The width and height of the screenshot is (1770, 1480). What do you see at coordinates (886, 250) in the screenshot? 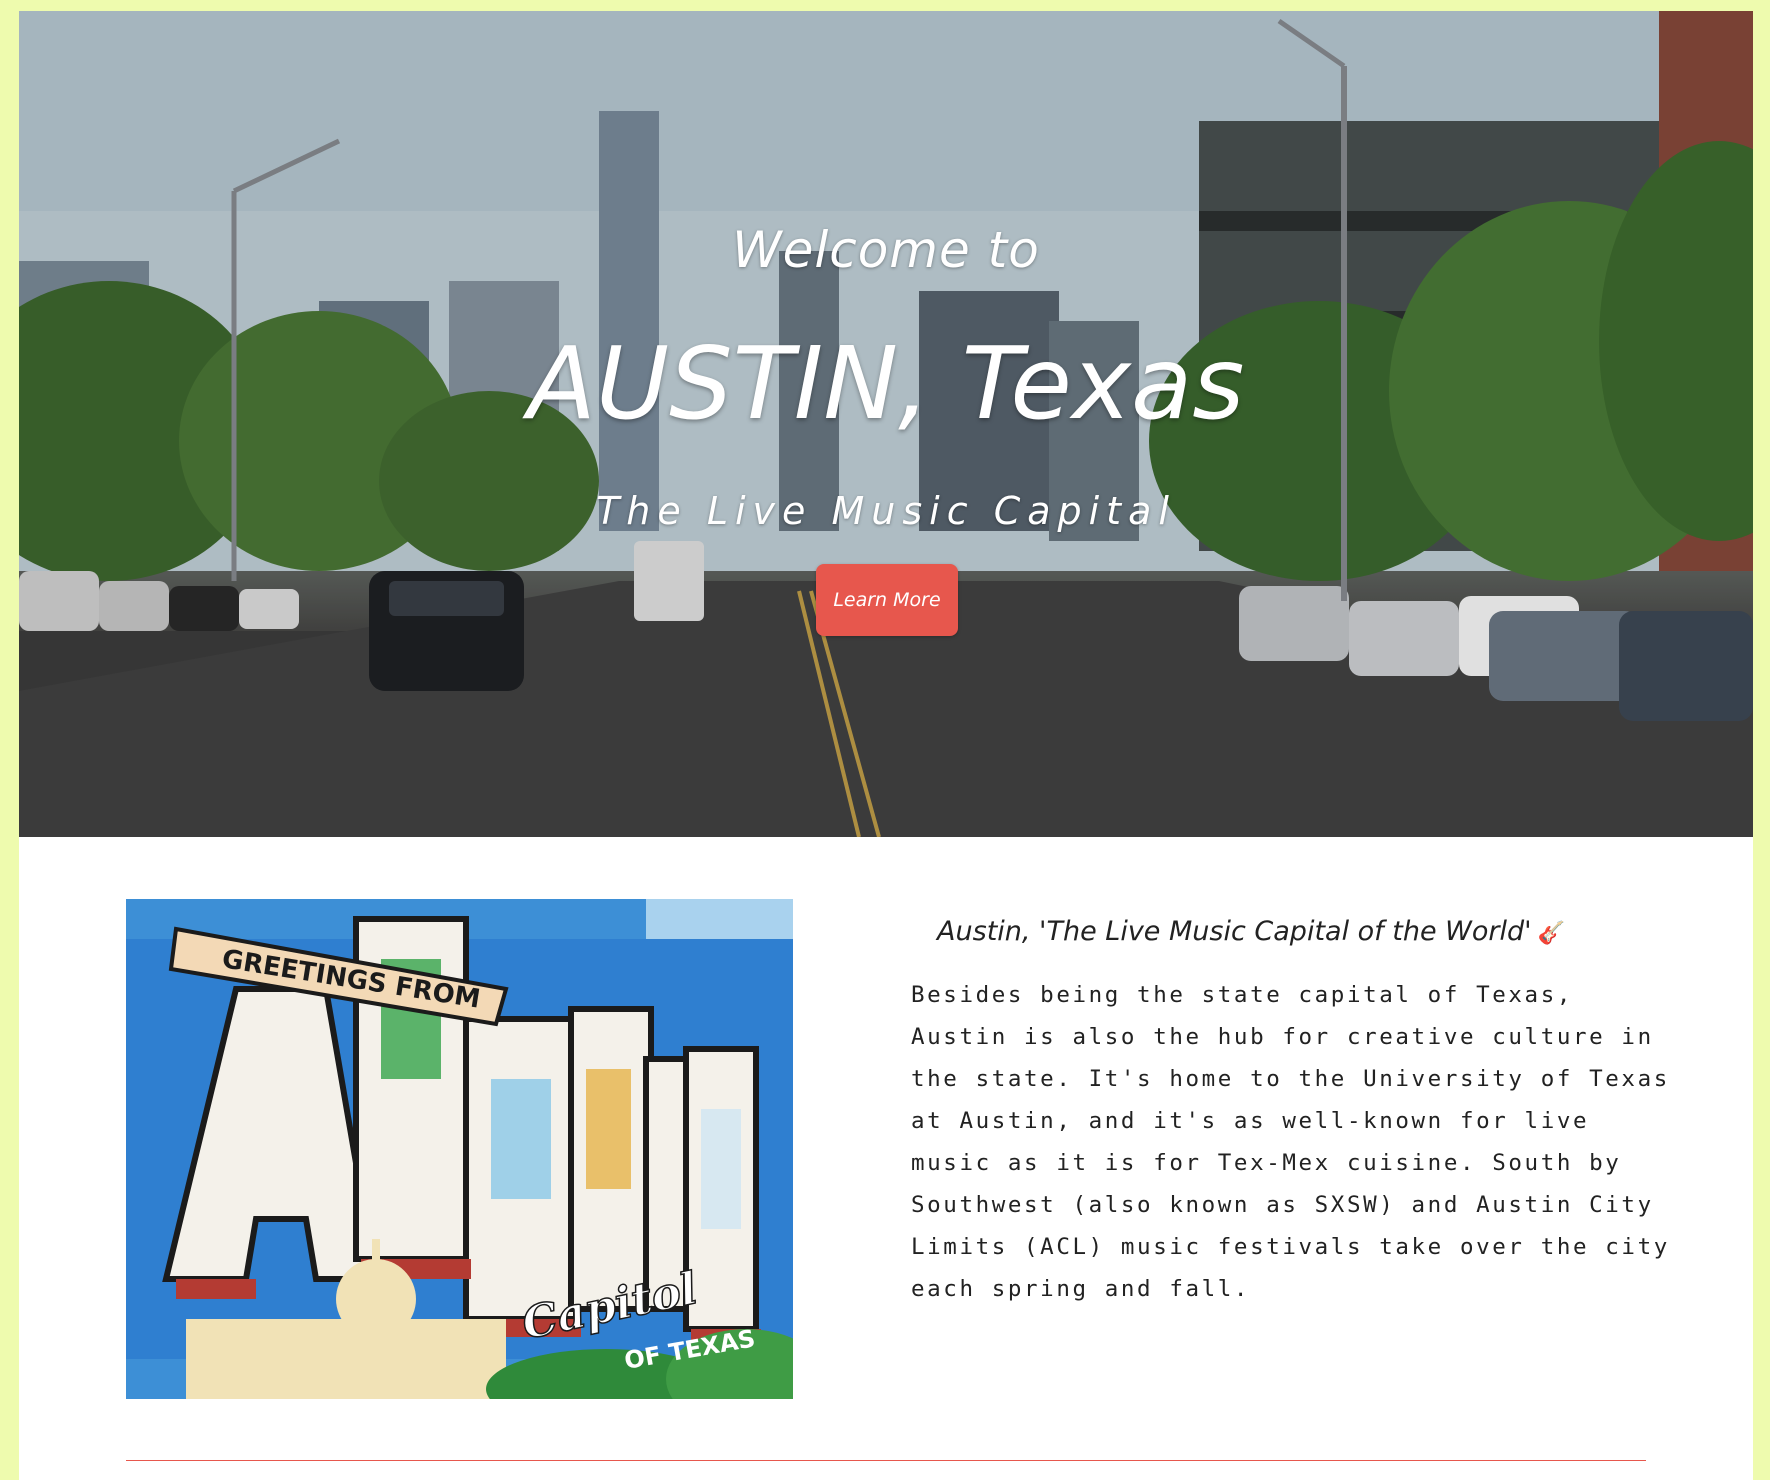
I see `hero-welcome-text: Welcome to` at bounding box center [886, 250].